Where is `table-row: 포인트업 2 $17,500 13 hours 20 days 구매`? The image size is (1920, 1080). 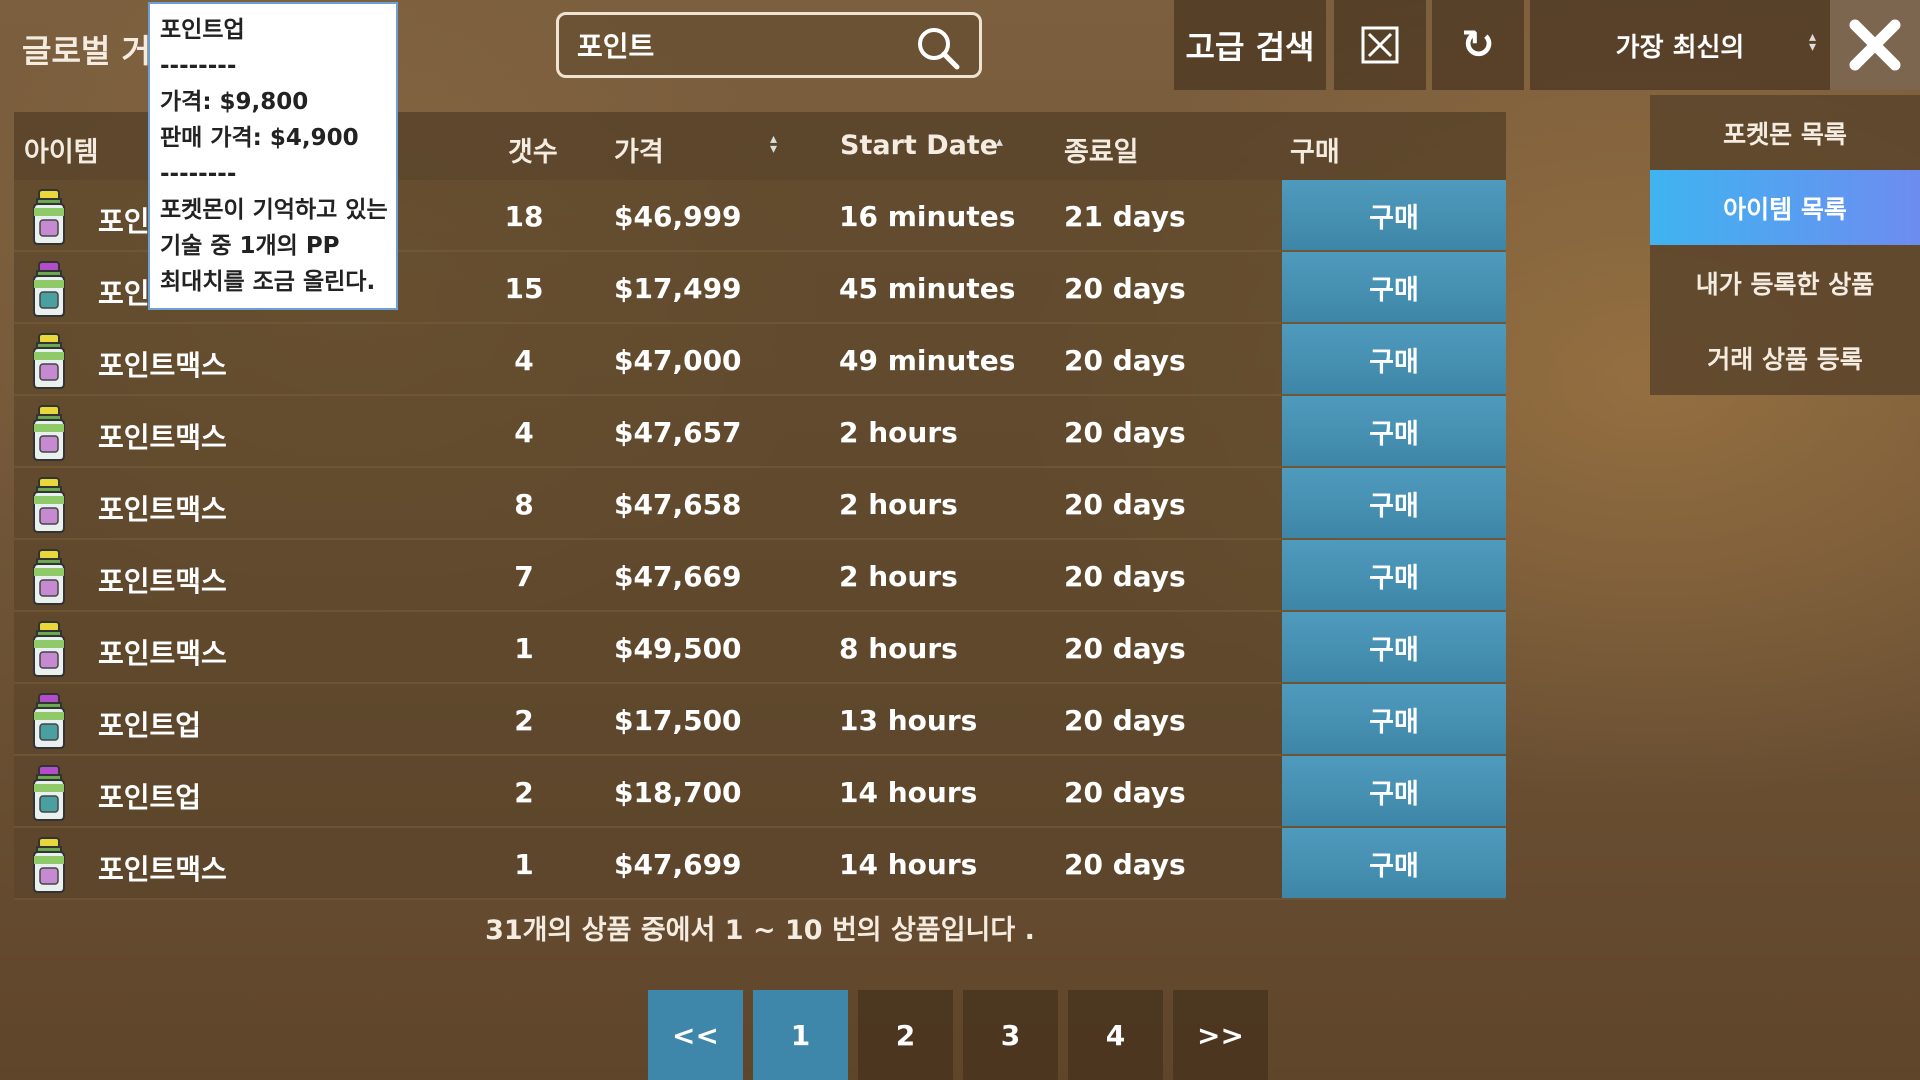
table-row: 포인트업 2 $17,500 13 hours 20 days 구매 is located at coordinates (760, 720).